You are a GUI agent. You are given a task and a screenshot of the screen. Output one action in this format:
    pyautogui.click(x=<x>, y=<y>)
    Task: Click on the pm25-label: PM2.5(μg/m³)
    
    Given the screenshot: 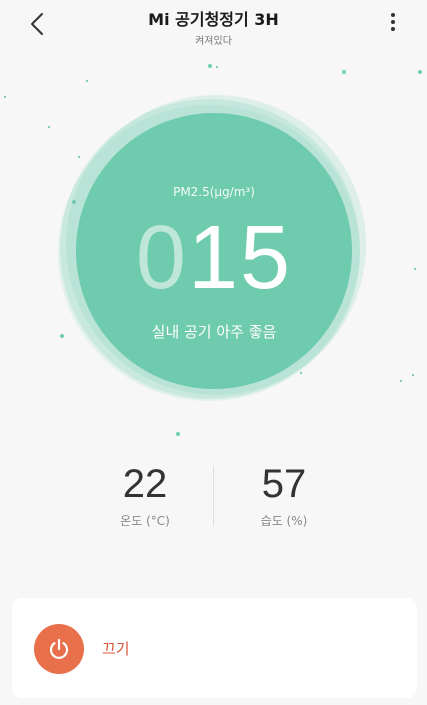 What is the action you would take?
    pyautogui.click(x=214, y=192)
    